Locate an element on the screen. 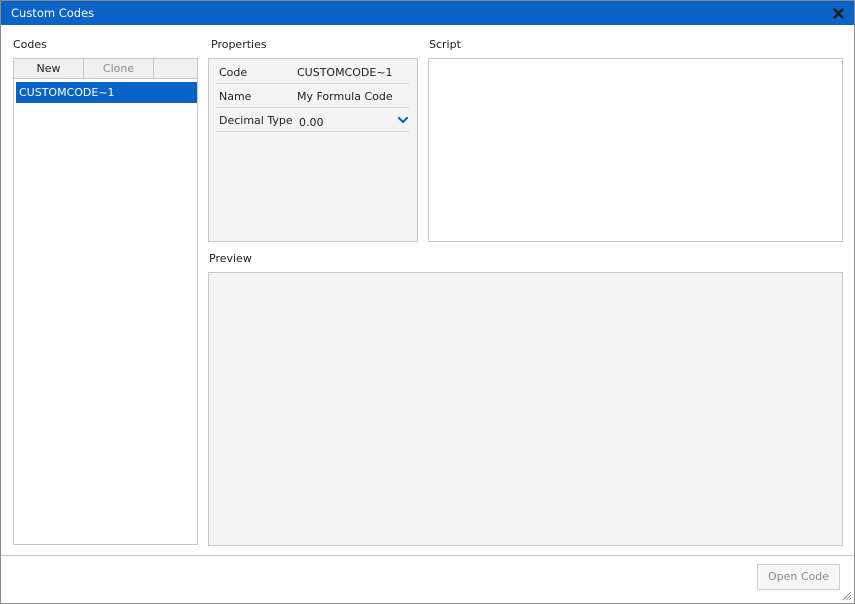  clone-button: Clone is located at coordinates (119, 68).